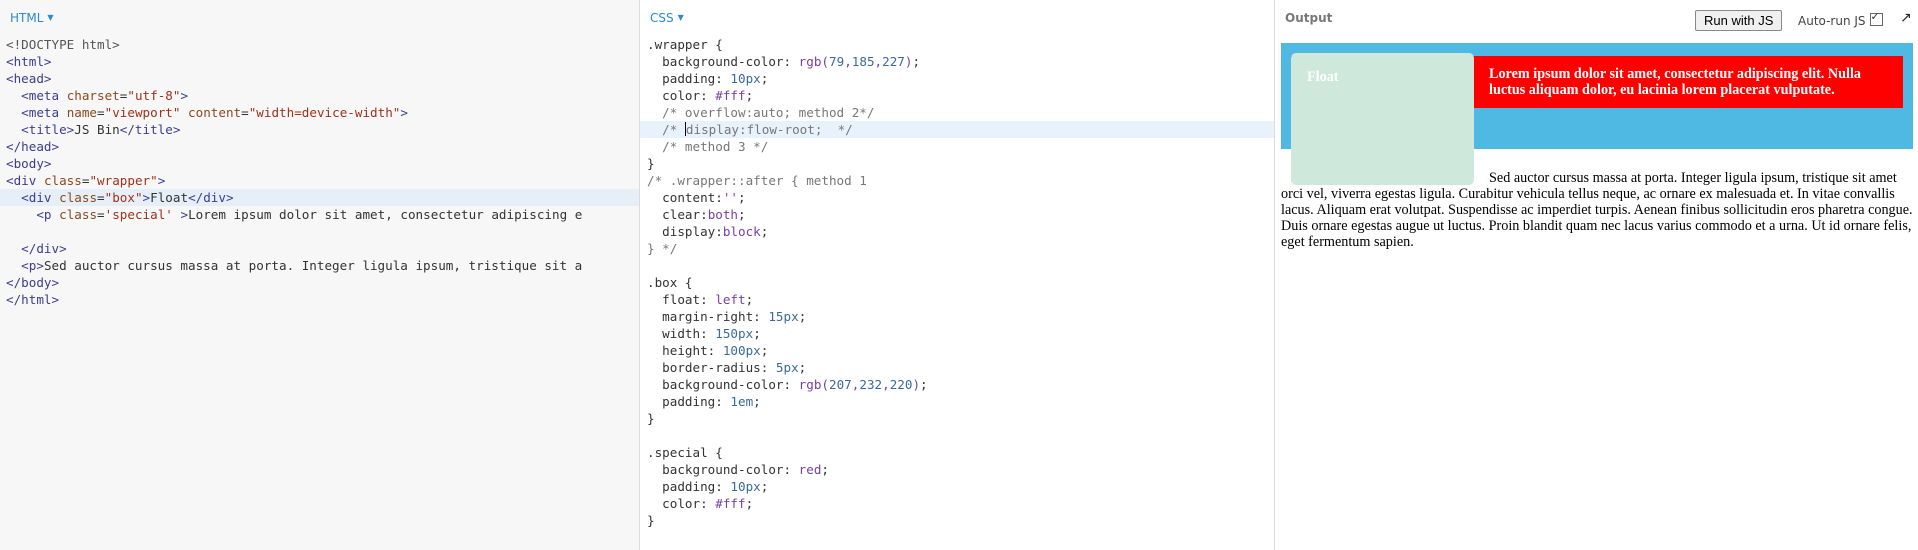  Describe the element at coordinates (957, 112) in the screenshot. I see `code-line: /* overflow:auto; method 2*/` at that location.